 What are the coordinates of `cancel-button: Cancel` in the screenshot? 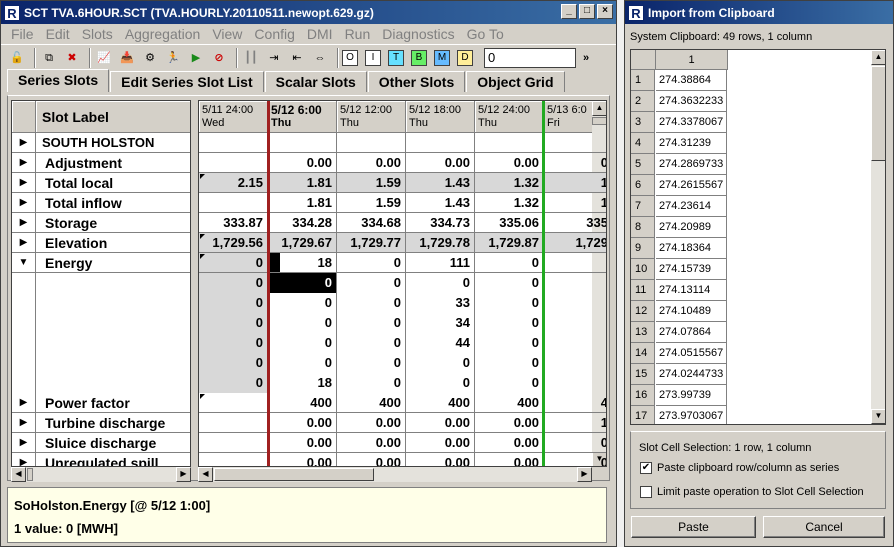 It's located at (824, 527).